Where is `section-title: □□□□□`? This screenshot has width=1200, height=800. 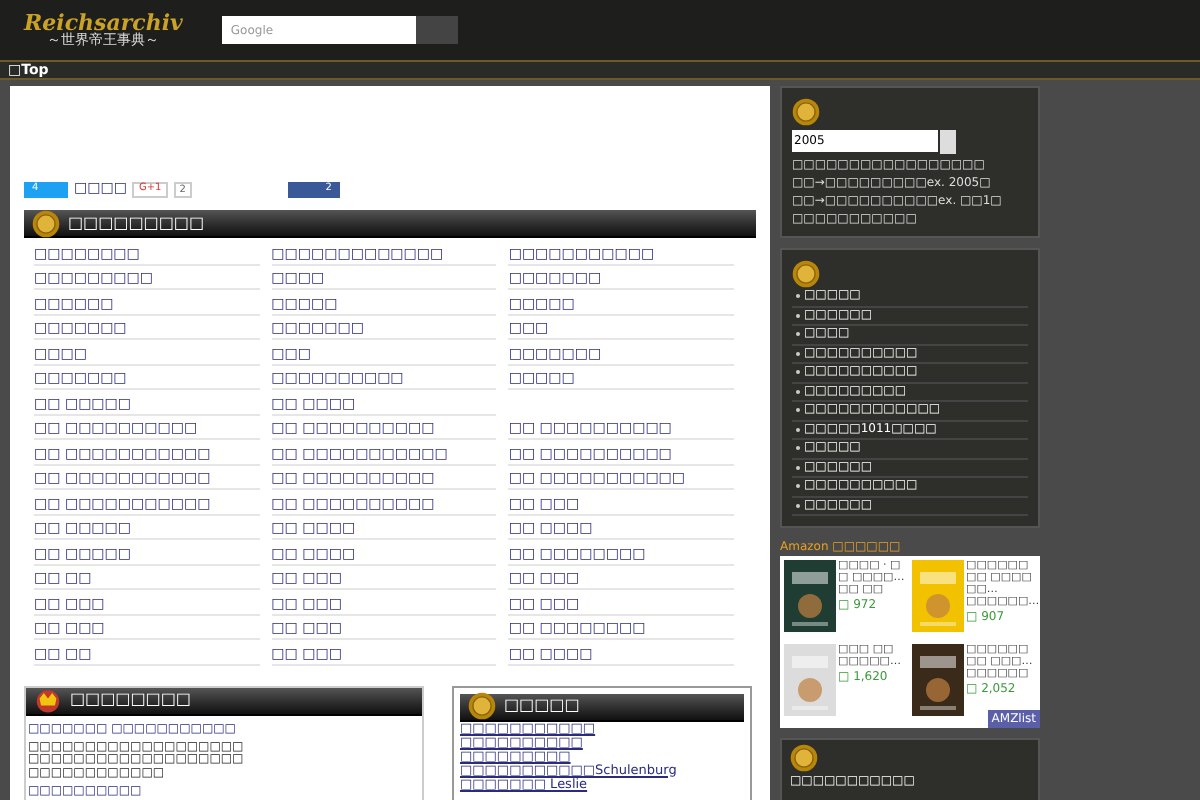
section-title: □□□□□ is located at coordinates (542, 706).